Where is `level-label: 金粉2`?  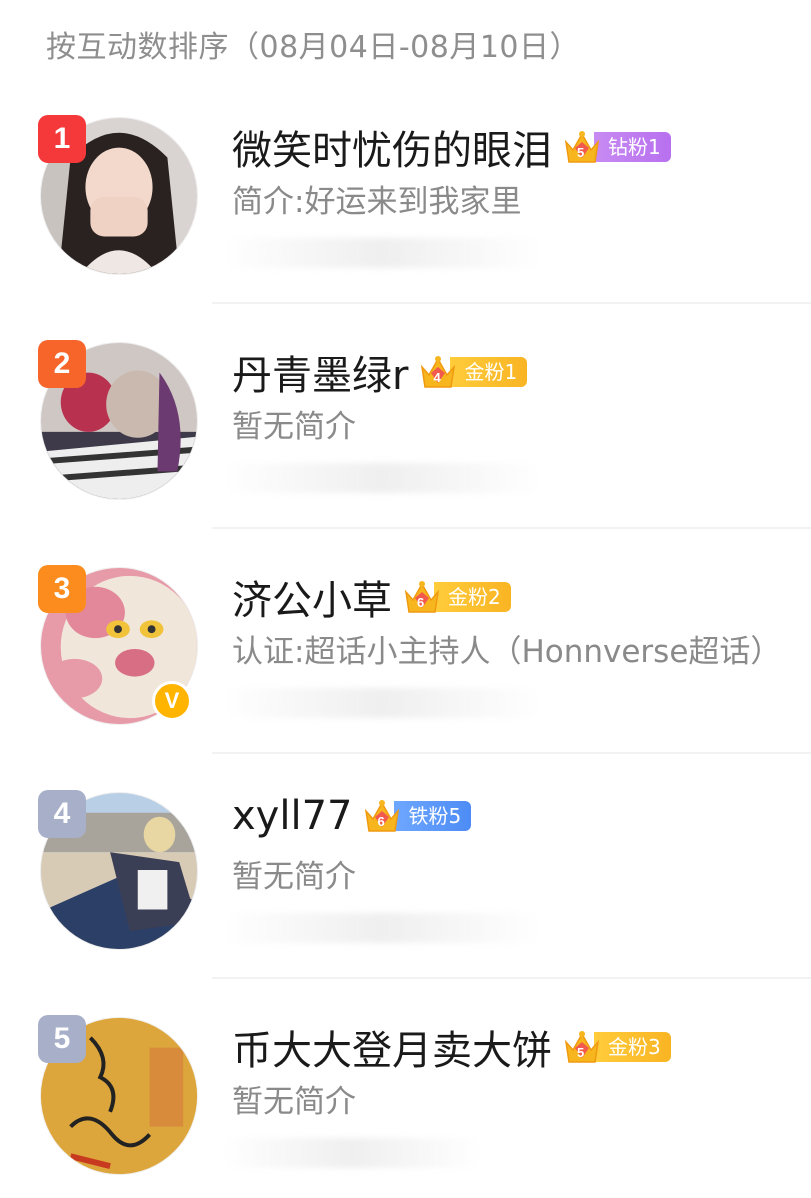
level-label: 金粉2 is located at coordinates (472, 597).